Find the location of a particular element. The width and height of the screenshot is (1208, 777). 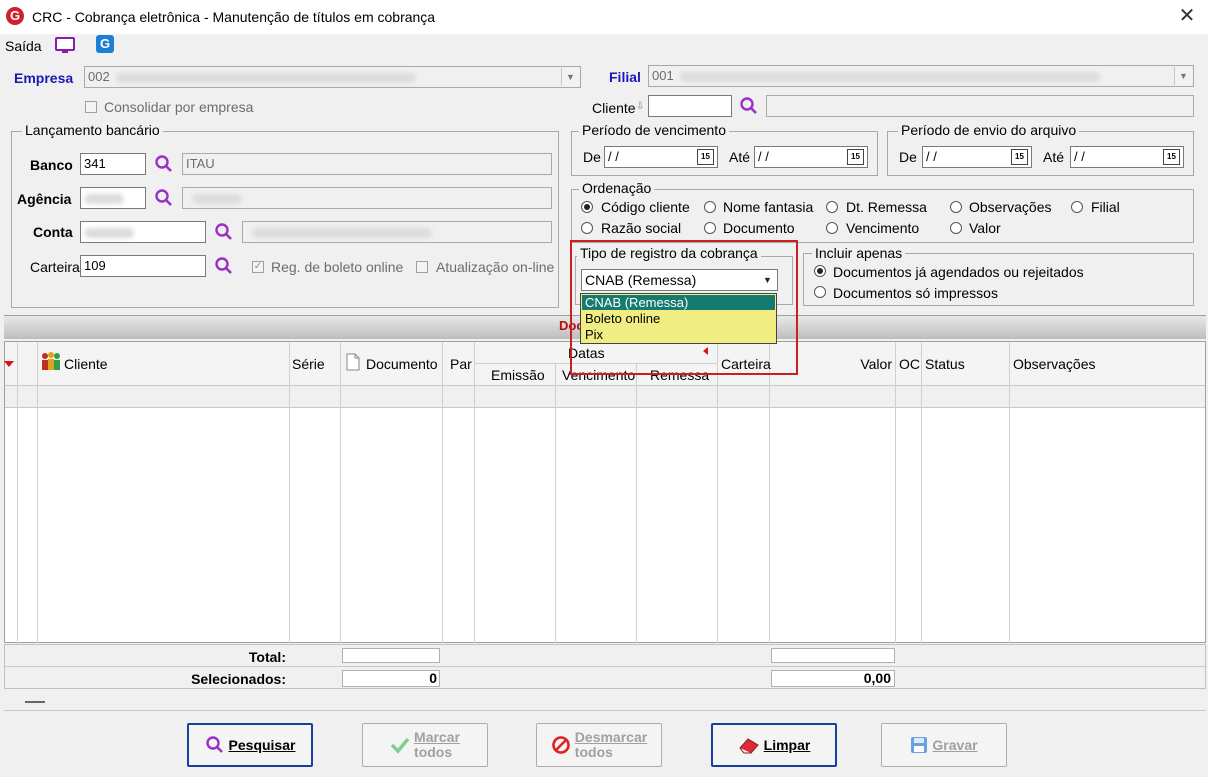

incluir-label: Documentos só impressos is located at coordinates (915, 293).